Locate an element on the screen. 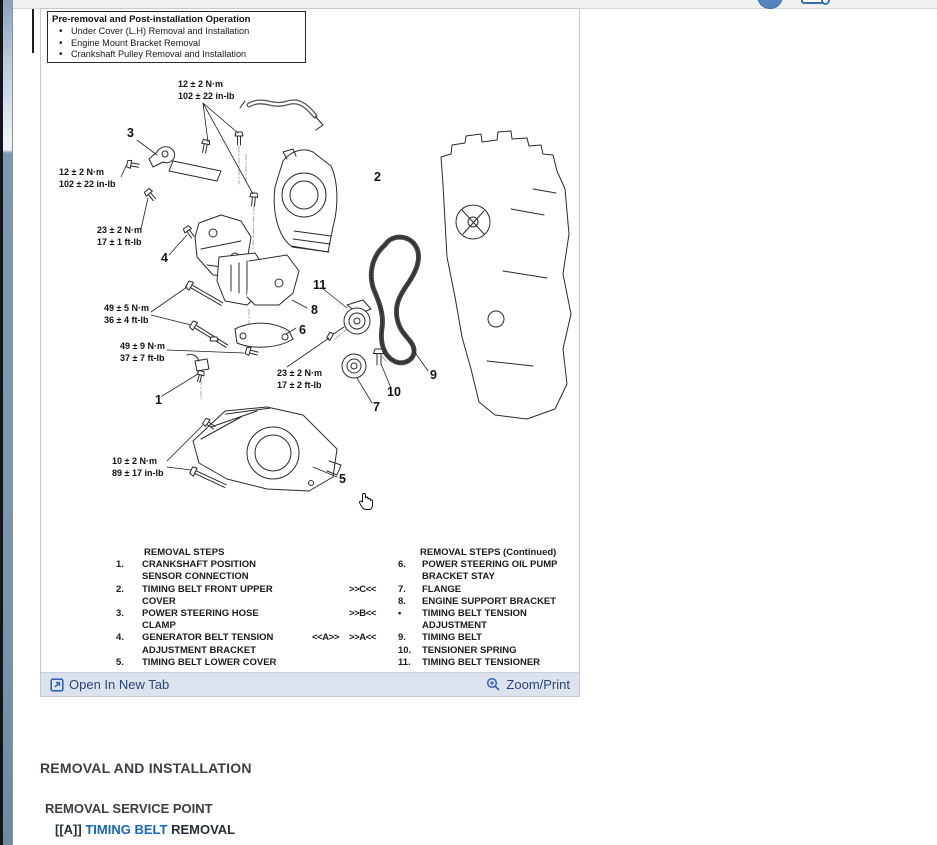 The width and height of the screenshot is (937, 845). step-number: 8. is located at coordinates (402, 601).